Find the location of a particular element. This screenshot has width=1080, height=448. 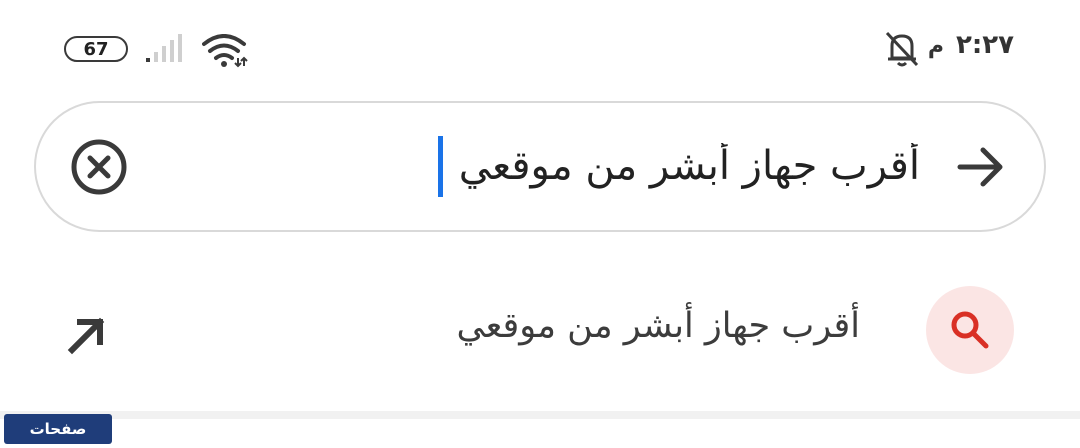

wifi-icon is located at coordinates (225, 51).